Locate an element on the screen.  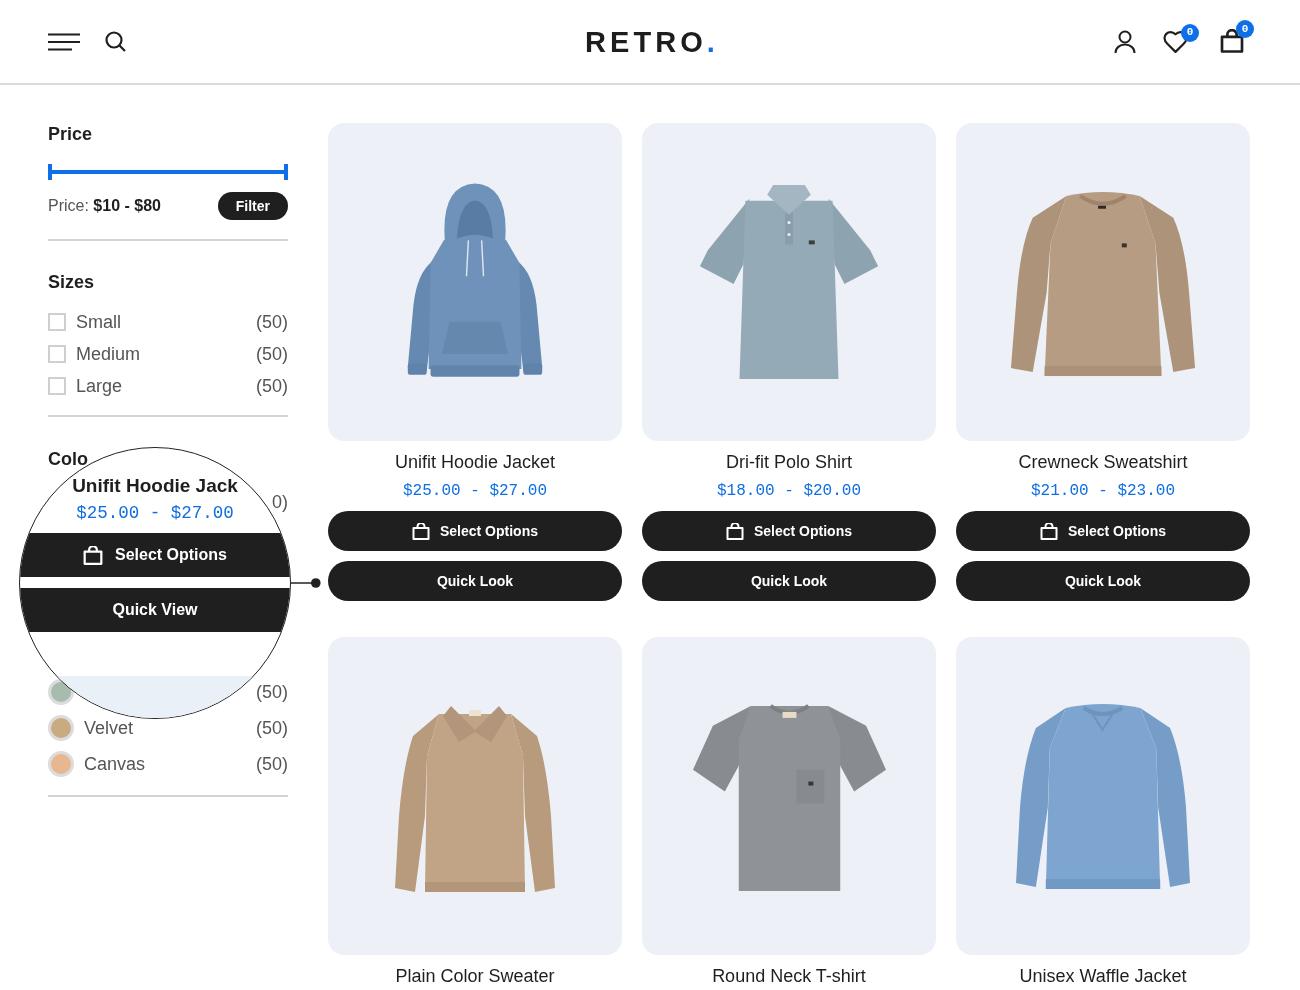
search-icon is located at coordinates (115, 41).